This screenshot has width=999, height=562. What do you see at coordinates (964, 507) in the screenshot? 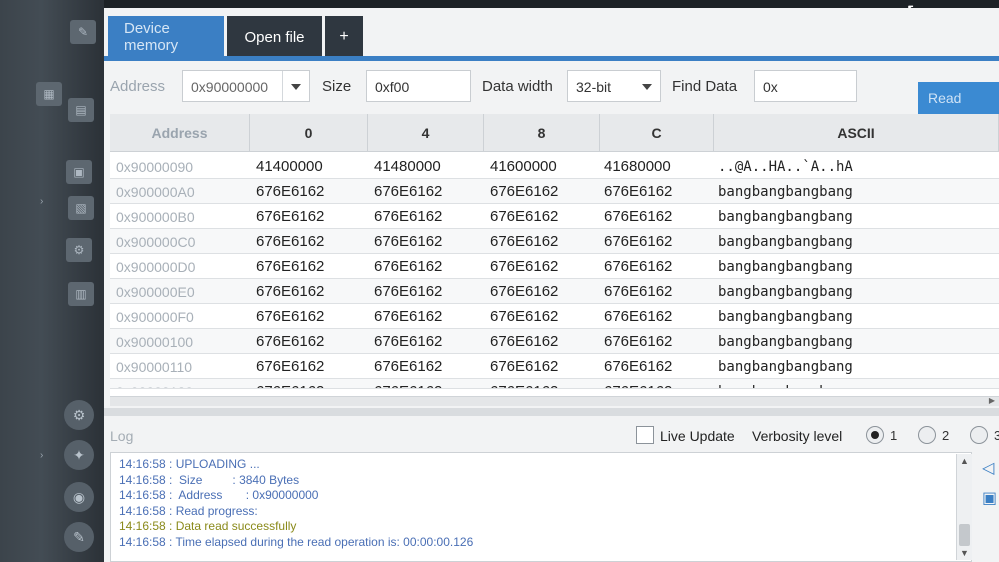
I see `log-vertical-scrollbar: ▲ ▼` at bounding box center [964, 507].